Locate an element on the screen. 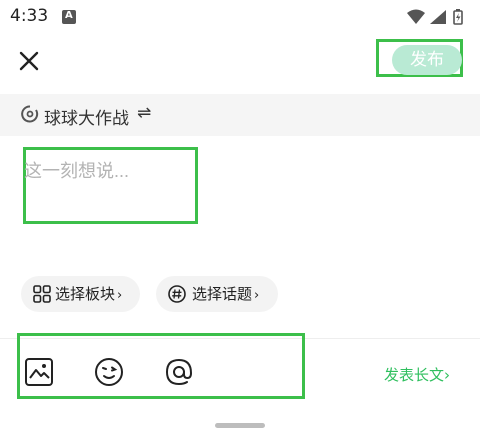  long-post-link: 发表长文› is located at coordinates (417, 374).